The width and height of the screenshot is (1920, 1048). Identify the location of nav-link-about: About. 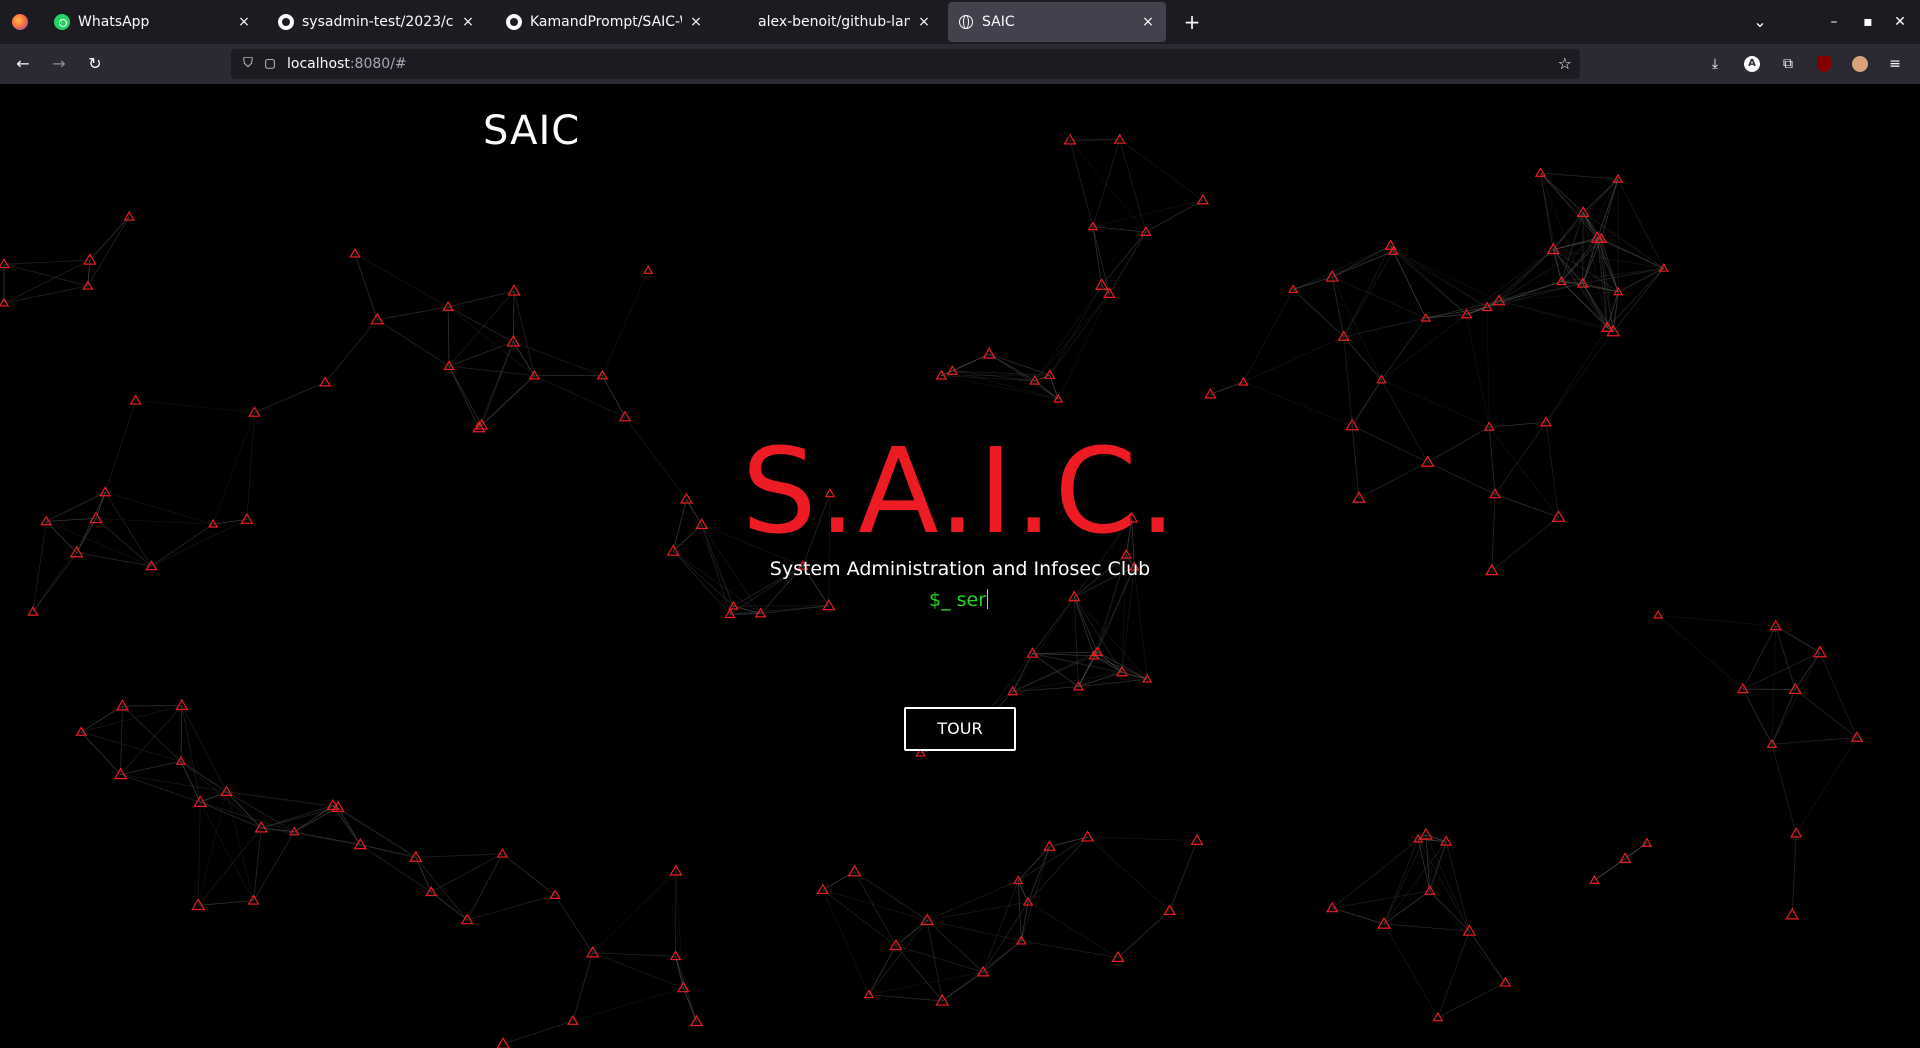
(1160, 132).